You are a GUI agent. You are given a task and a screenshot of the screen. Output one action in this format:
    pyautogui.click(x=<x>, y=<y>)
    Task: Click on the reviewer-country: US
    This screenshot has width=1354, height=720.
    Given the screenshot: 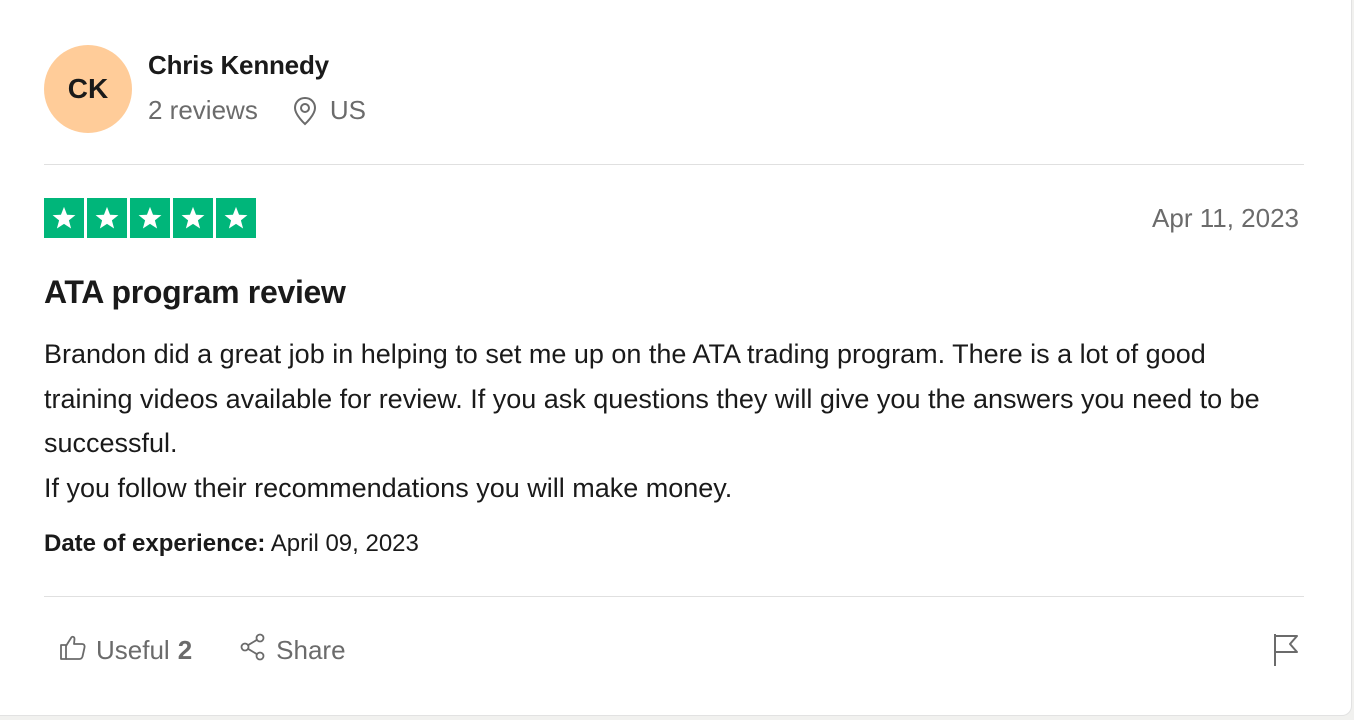 What is the action you would take?
    pyautogui.click(x=347, y=110)
    